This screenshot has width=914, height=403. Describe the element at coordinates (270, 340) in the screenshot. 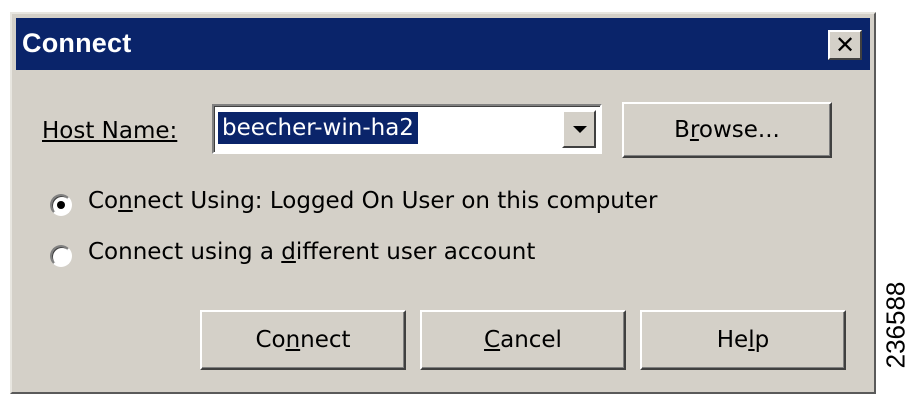

I see `connect-label-pre: Co` at that location.